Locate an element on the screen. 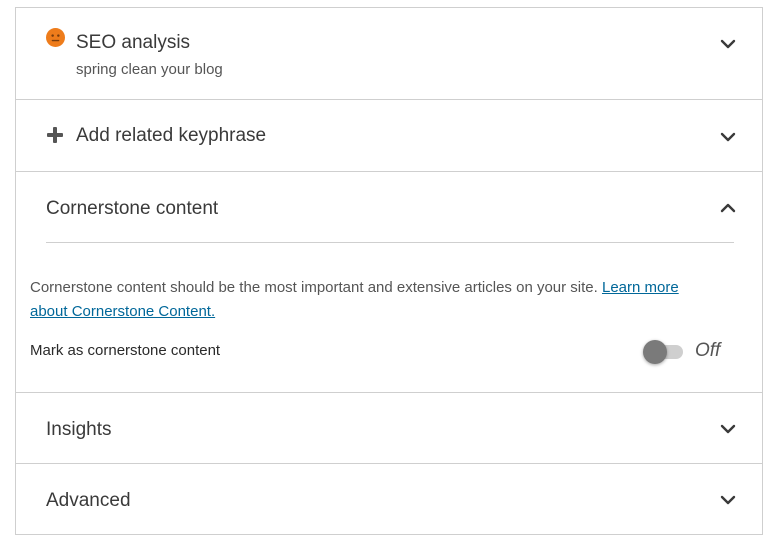  advanced-section: Advanced is located at coordinates (389, 499).